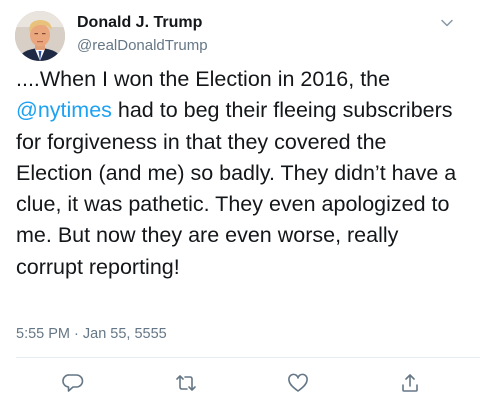  Describe the element at coordinates (64, 110) in the screenshot. I see `mention-link: @nytimes` at that location.